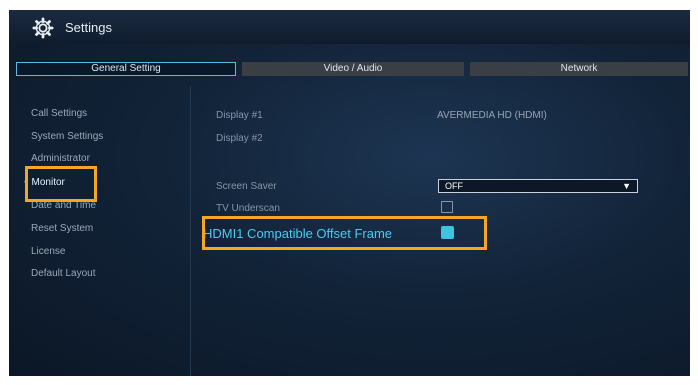  I want to click on window-title: Settings, so click(88, 27).